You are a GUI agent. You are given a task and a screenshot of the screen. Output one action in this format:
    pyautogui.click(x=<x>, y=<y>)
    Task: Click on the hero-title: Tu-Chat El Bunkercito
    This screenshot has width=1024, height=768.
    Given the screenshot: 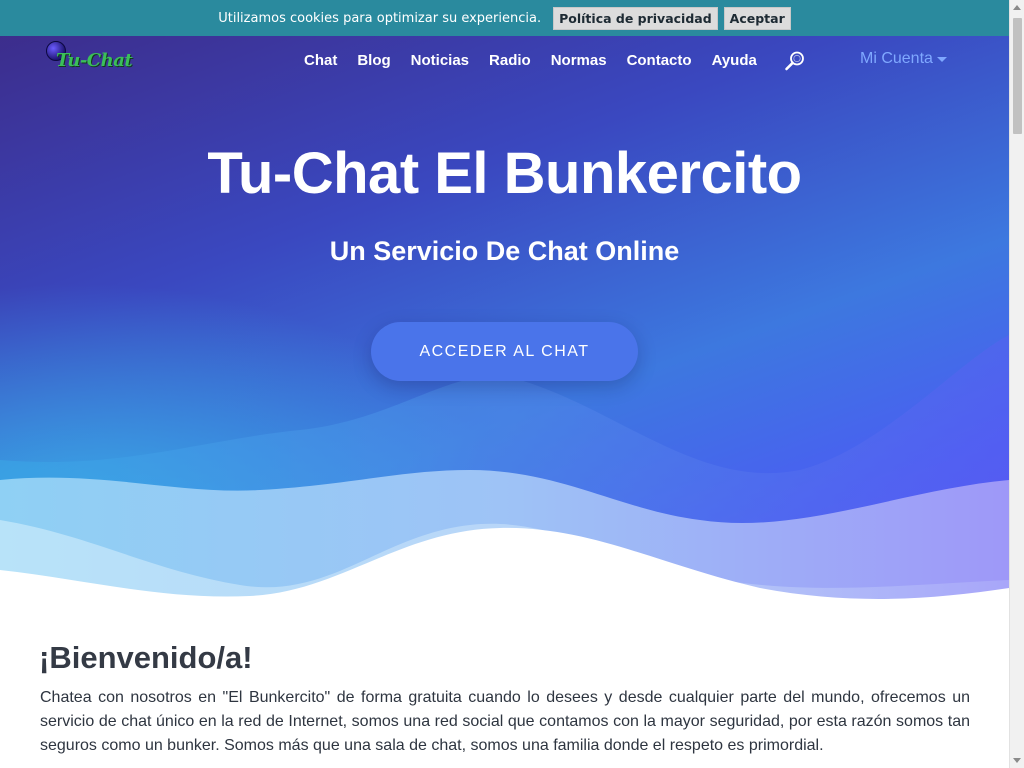 What is the action you would take?
    pyautogui.click(x=504, y=173)
    